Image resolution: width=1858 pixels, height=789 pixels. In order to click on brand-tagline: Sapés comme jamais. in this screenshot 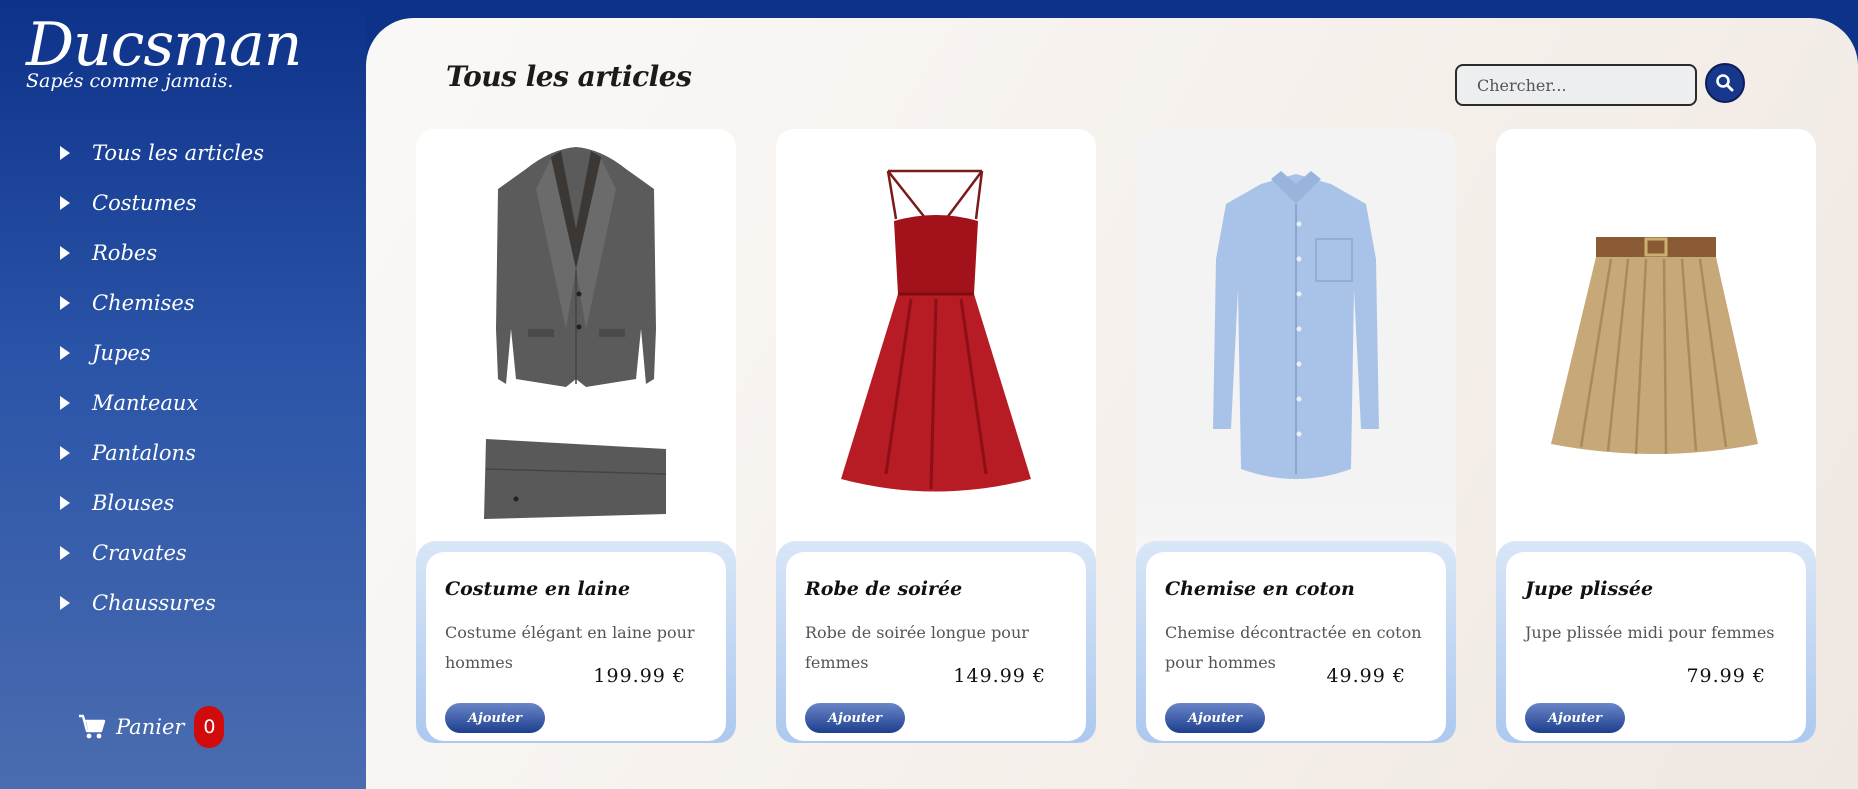, I will do `click(130, 81)`.